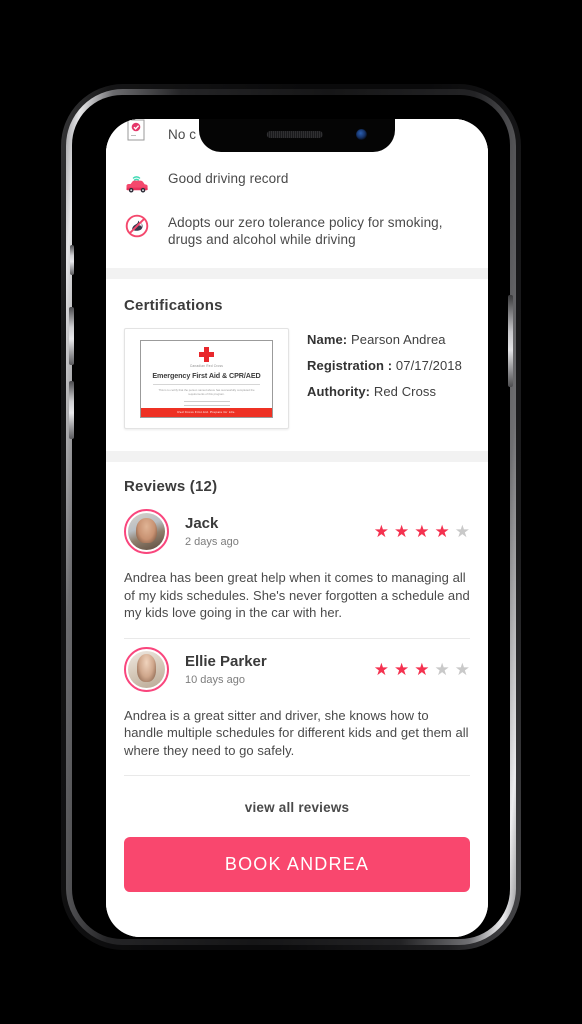 This screenshot has width=582, height=1024. I want to click on front-camera-icon, so click(361, 134).